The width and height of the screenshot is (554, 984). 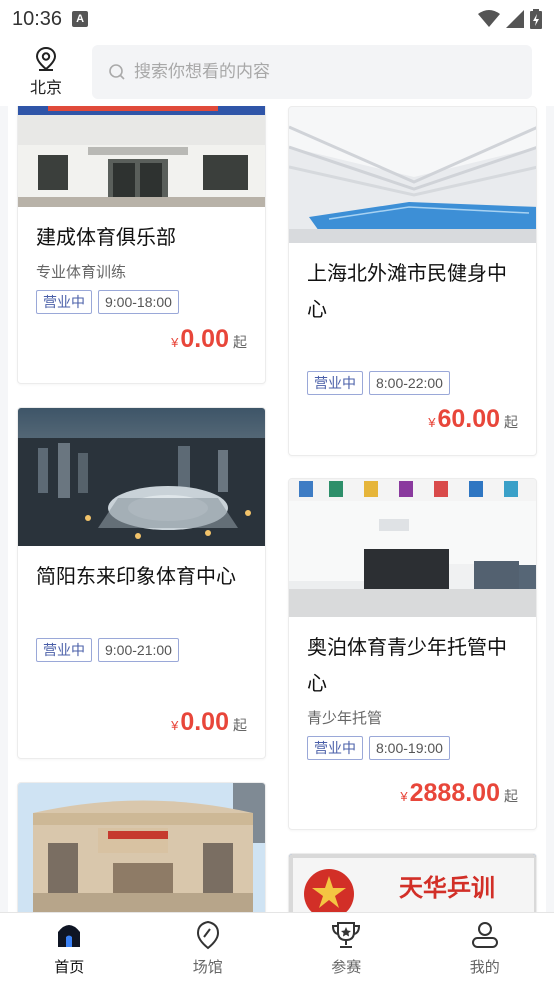 What do you see at coordinates (46, 58) in the screenshot?
I see `location-pin-icon` at bounding box center [46, 58].